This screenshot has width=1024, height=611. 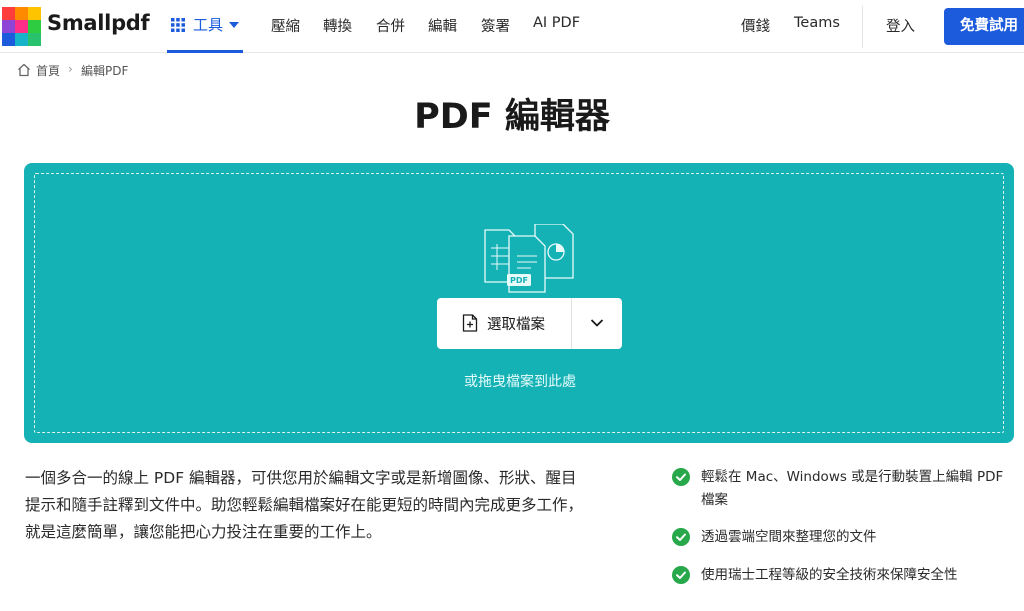 I want to click on smallpdf-logo, so click(x=22, y=27).